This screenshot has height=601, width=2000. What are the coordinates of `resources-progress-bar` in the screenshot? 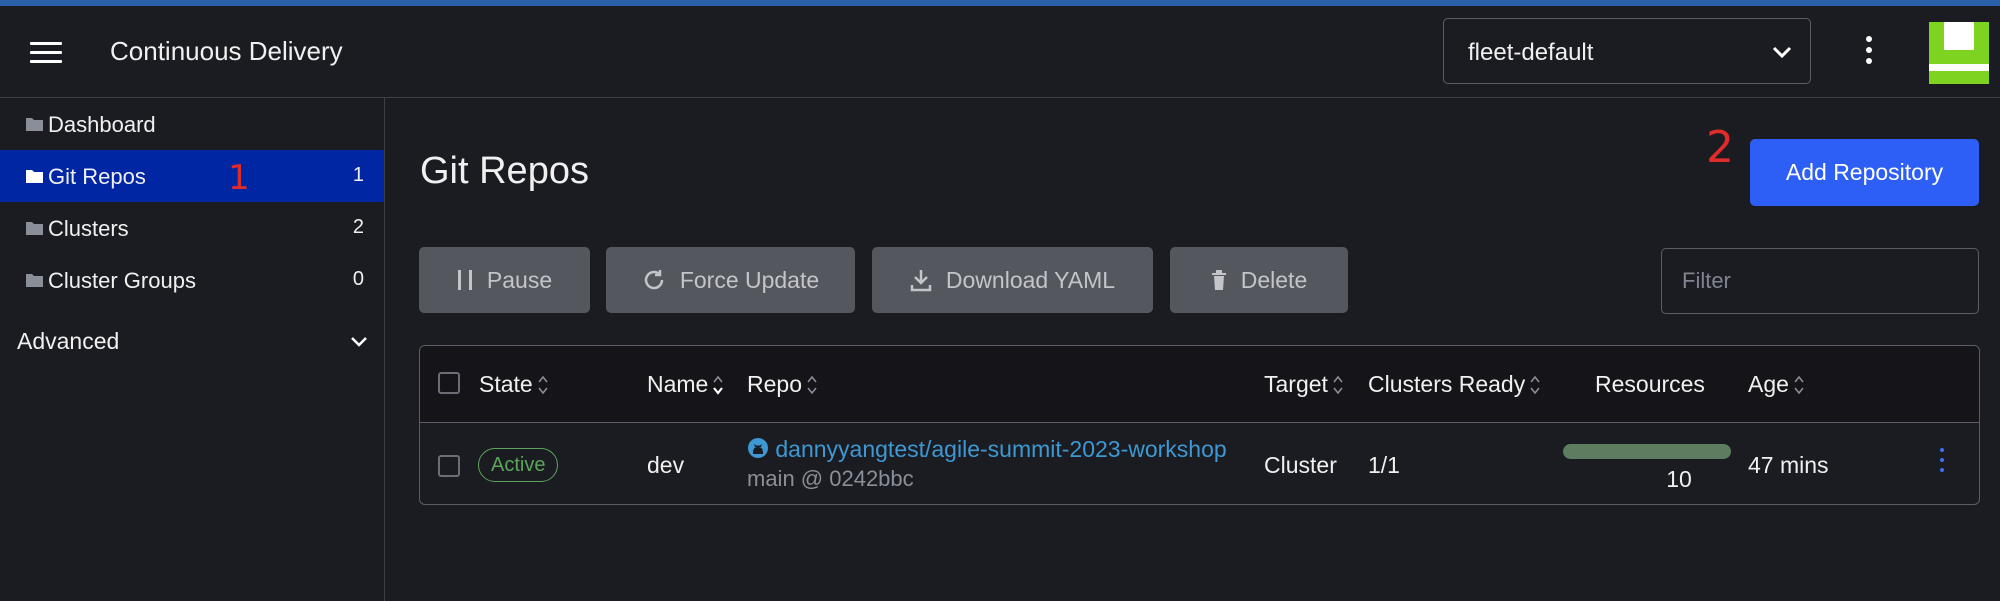 It's located at (1647, 451).